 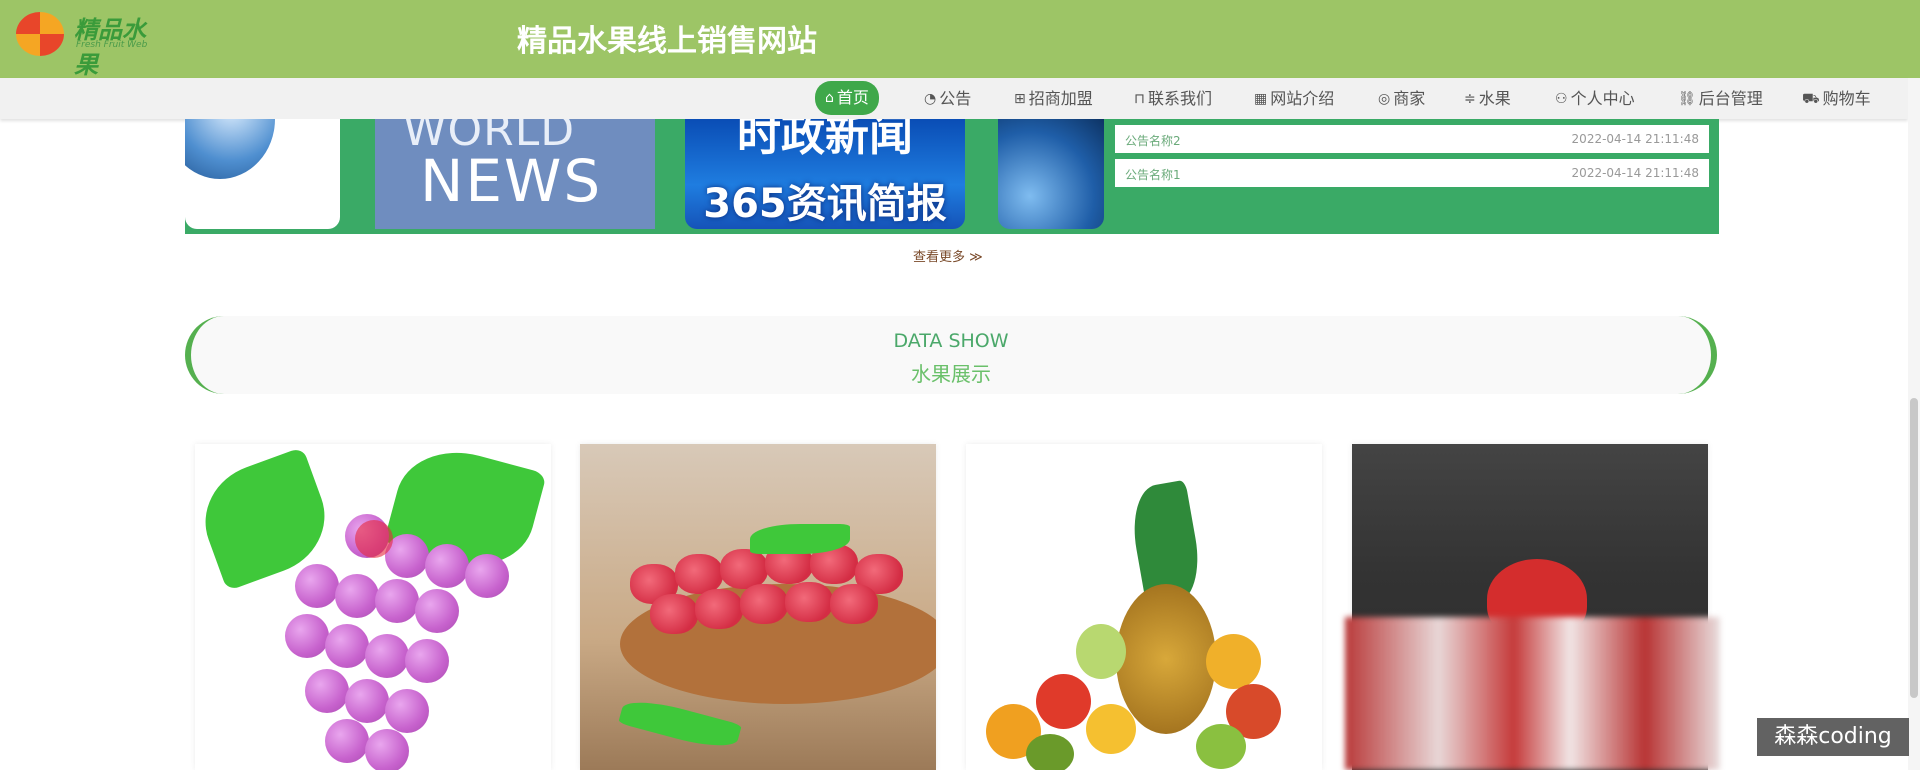 I want to click on nav-label: 后台管理, so click(x=1730, y=98).